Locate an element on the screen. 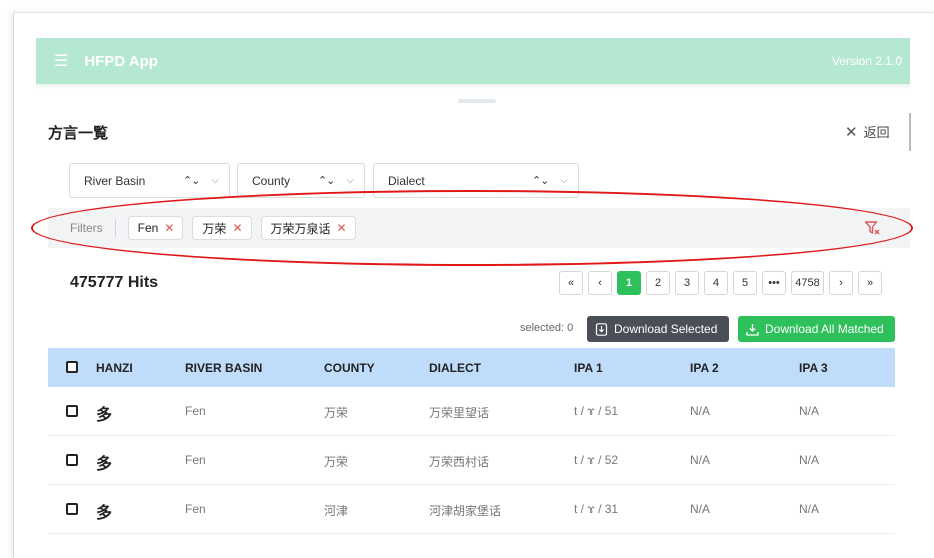 Image resolution: width=934 pixels, height=558 pixels. first-page-button: « is located at coordinates (571, 283).